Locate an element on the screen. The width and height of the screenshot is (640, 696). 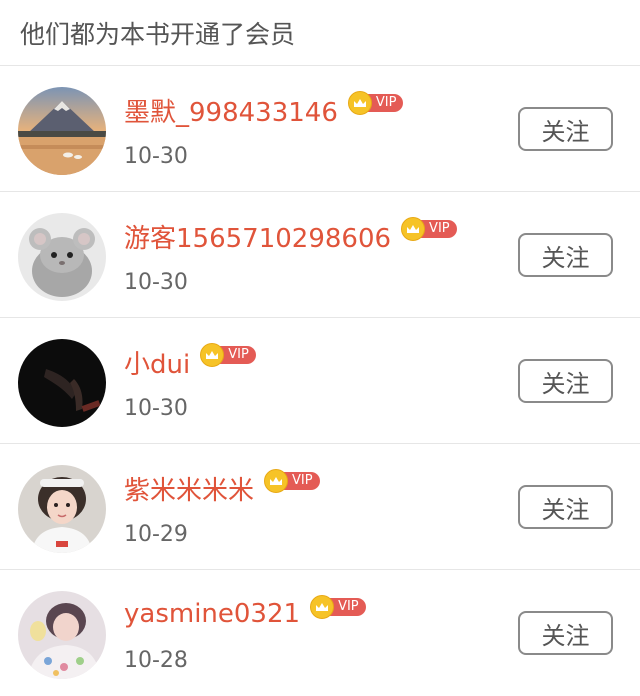
member-name: yasmine0321 is located at coordinates (212, 614).